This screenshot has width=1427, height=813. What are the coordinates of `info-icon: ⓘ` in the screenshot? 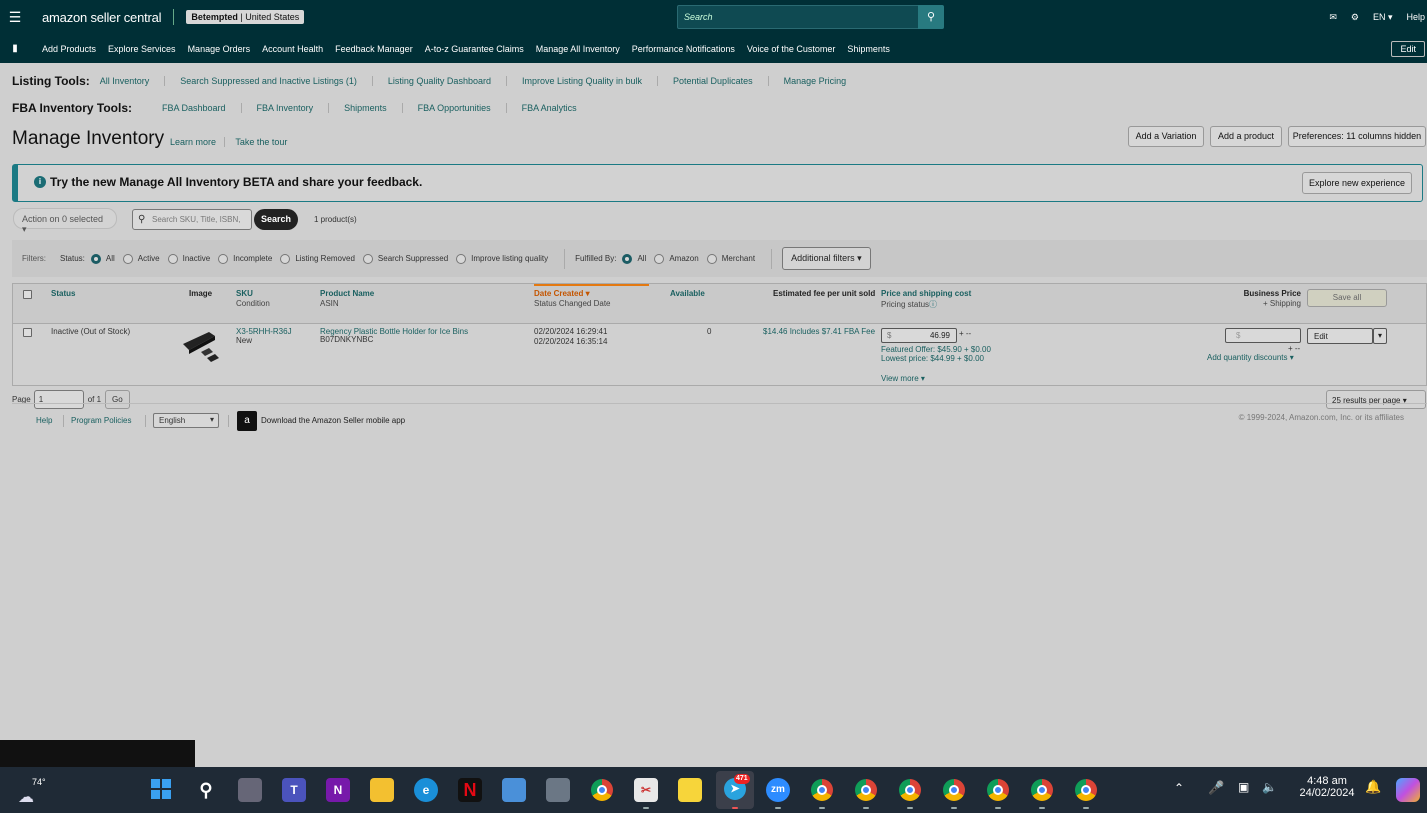 It's located at (933, 304).